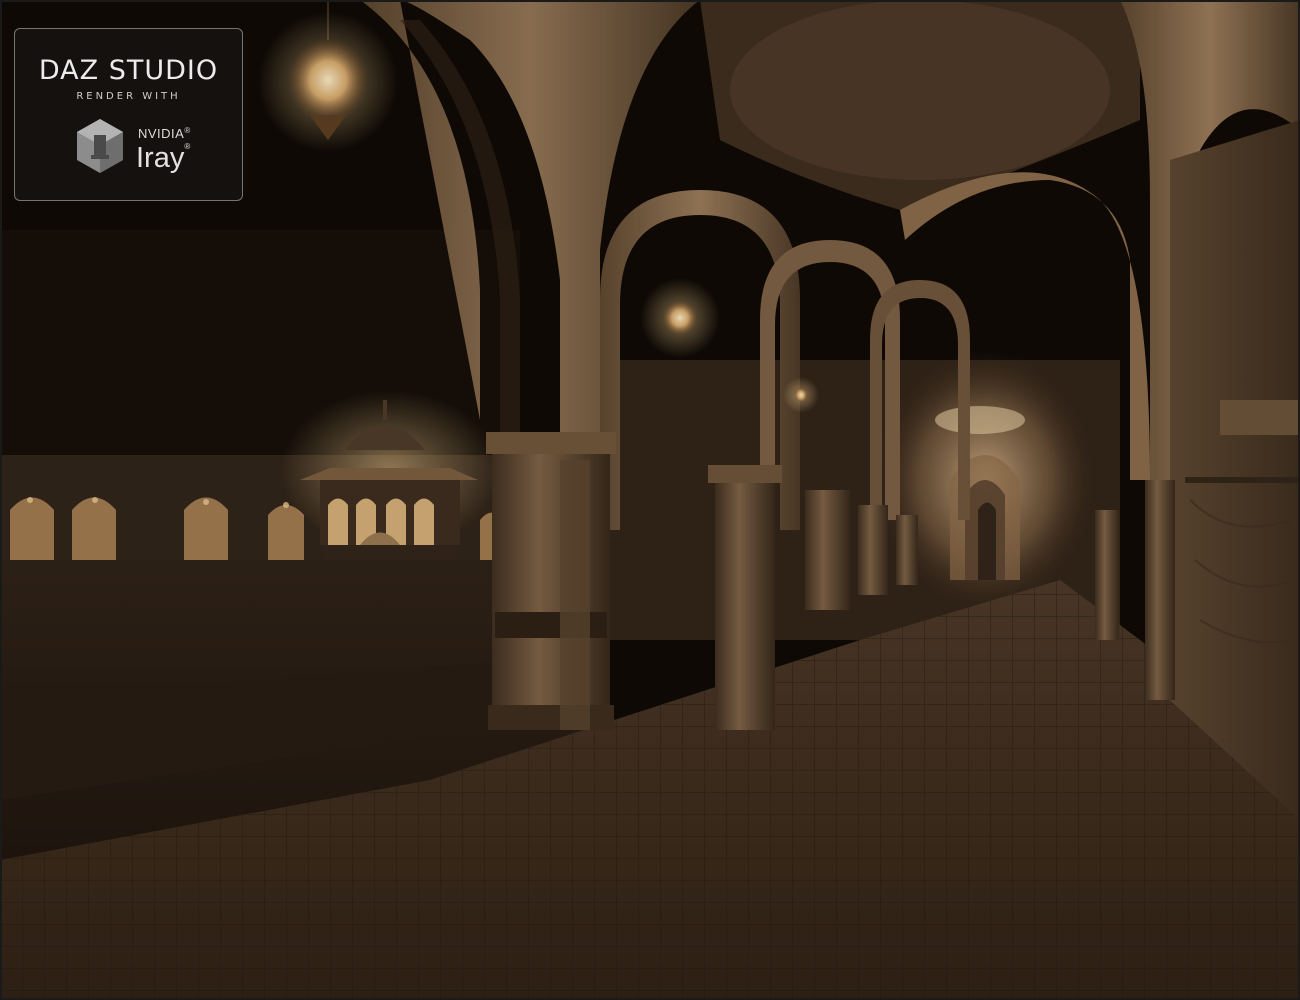  I want to click on render-with-caption: RENDER WITH, so click(128, 96).